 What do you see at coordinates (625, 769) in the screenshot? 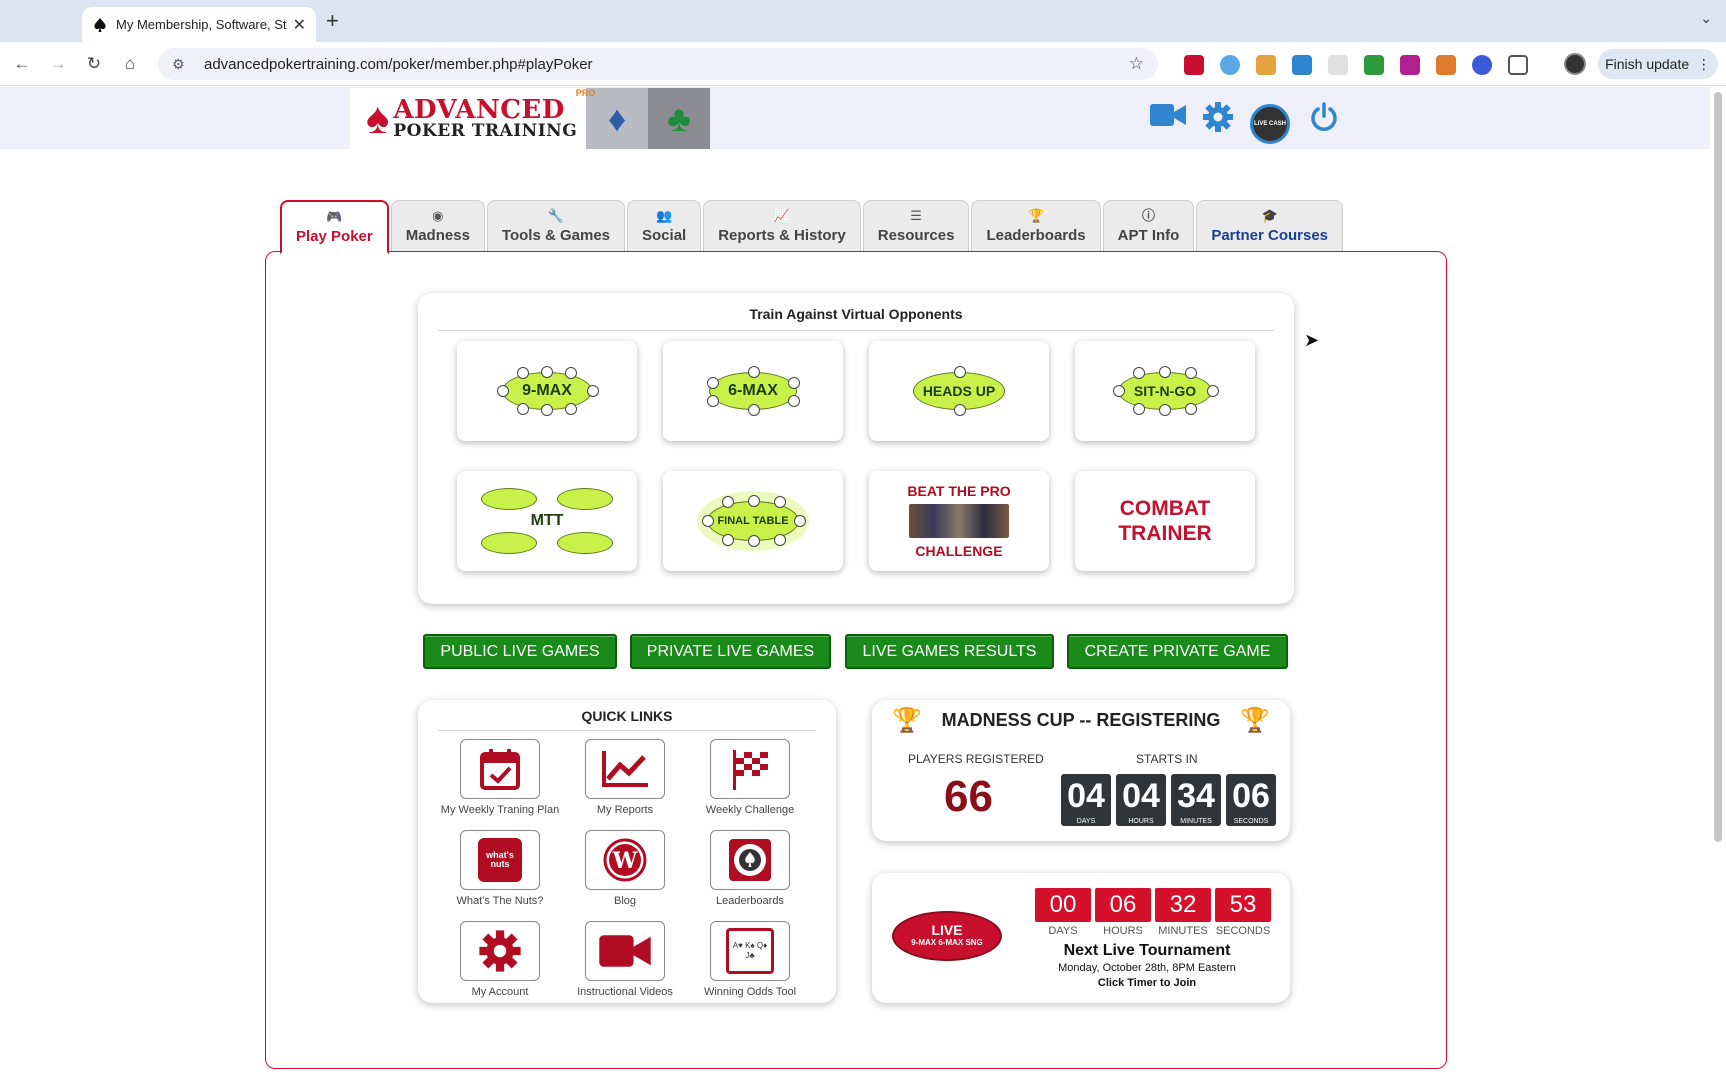
I see `line-chart-icon` at bounding box center [625, 769].